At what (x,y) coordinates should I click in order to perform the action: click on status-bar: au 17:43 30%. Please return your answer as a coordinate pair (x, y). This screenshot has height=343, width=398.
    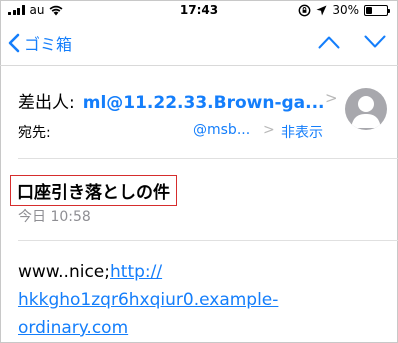
    Looking at the image, I should click on (199, 11).